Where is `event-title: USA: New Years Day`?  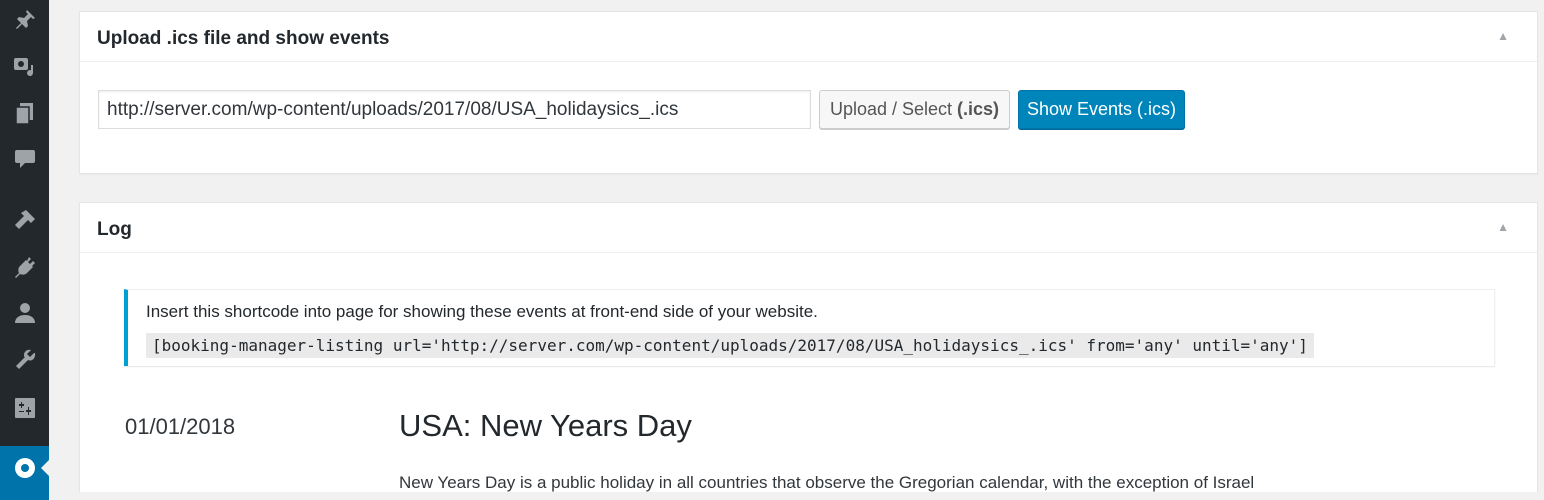 event-title: USA: New Years Day is located at coordinates (545, 425).